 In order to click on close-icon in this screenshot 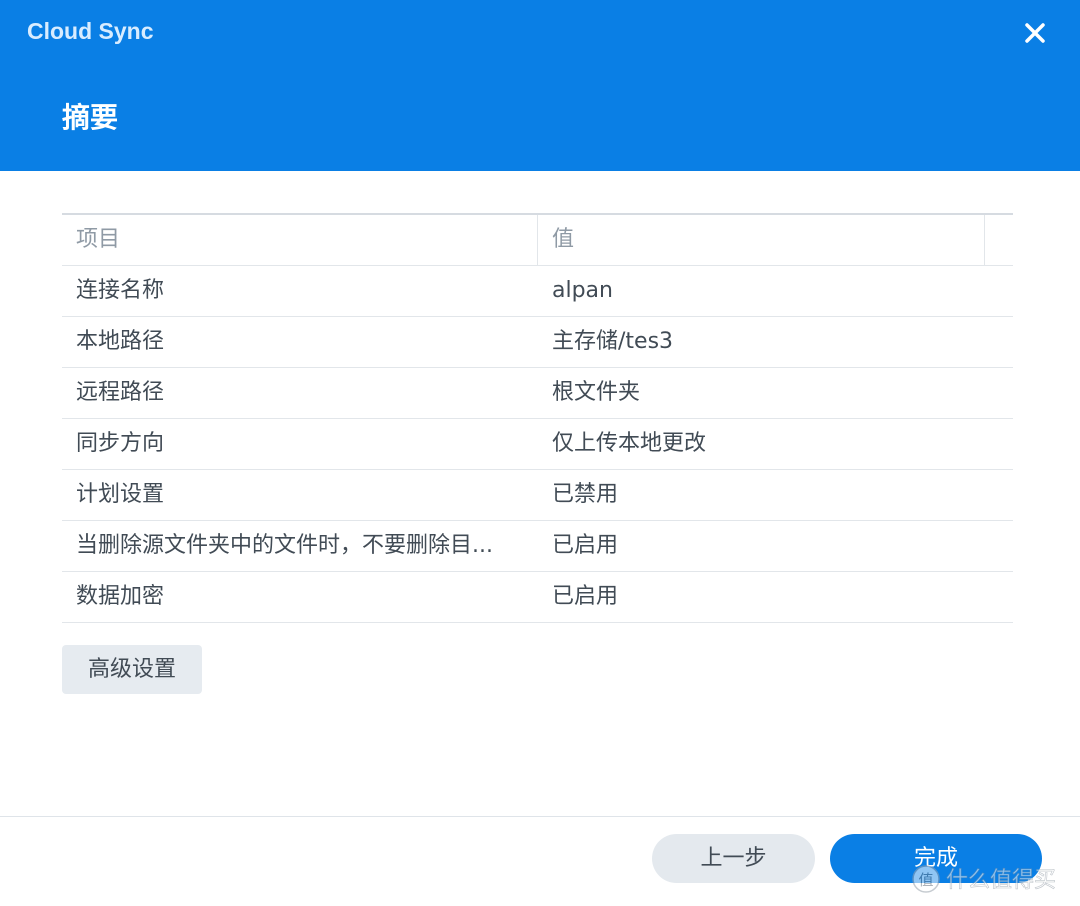, I will do `click(1035, 33)`.